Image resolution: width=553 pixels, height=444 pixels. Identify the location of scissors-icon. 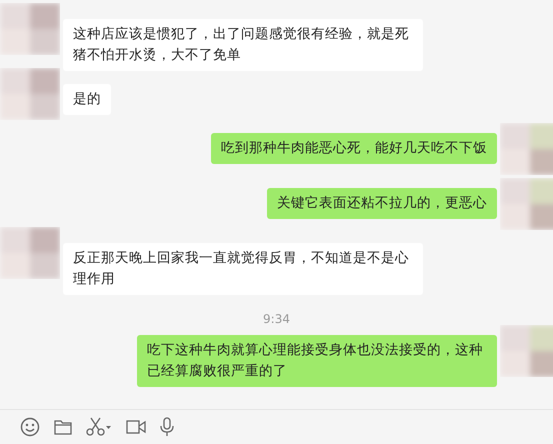
(99, 427).